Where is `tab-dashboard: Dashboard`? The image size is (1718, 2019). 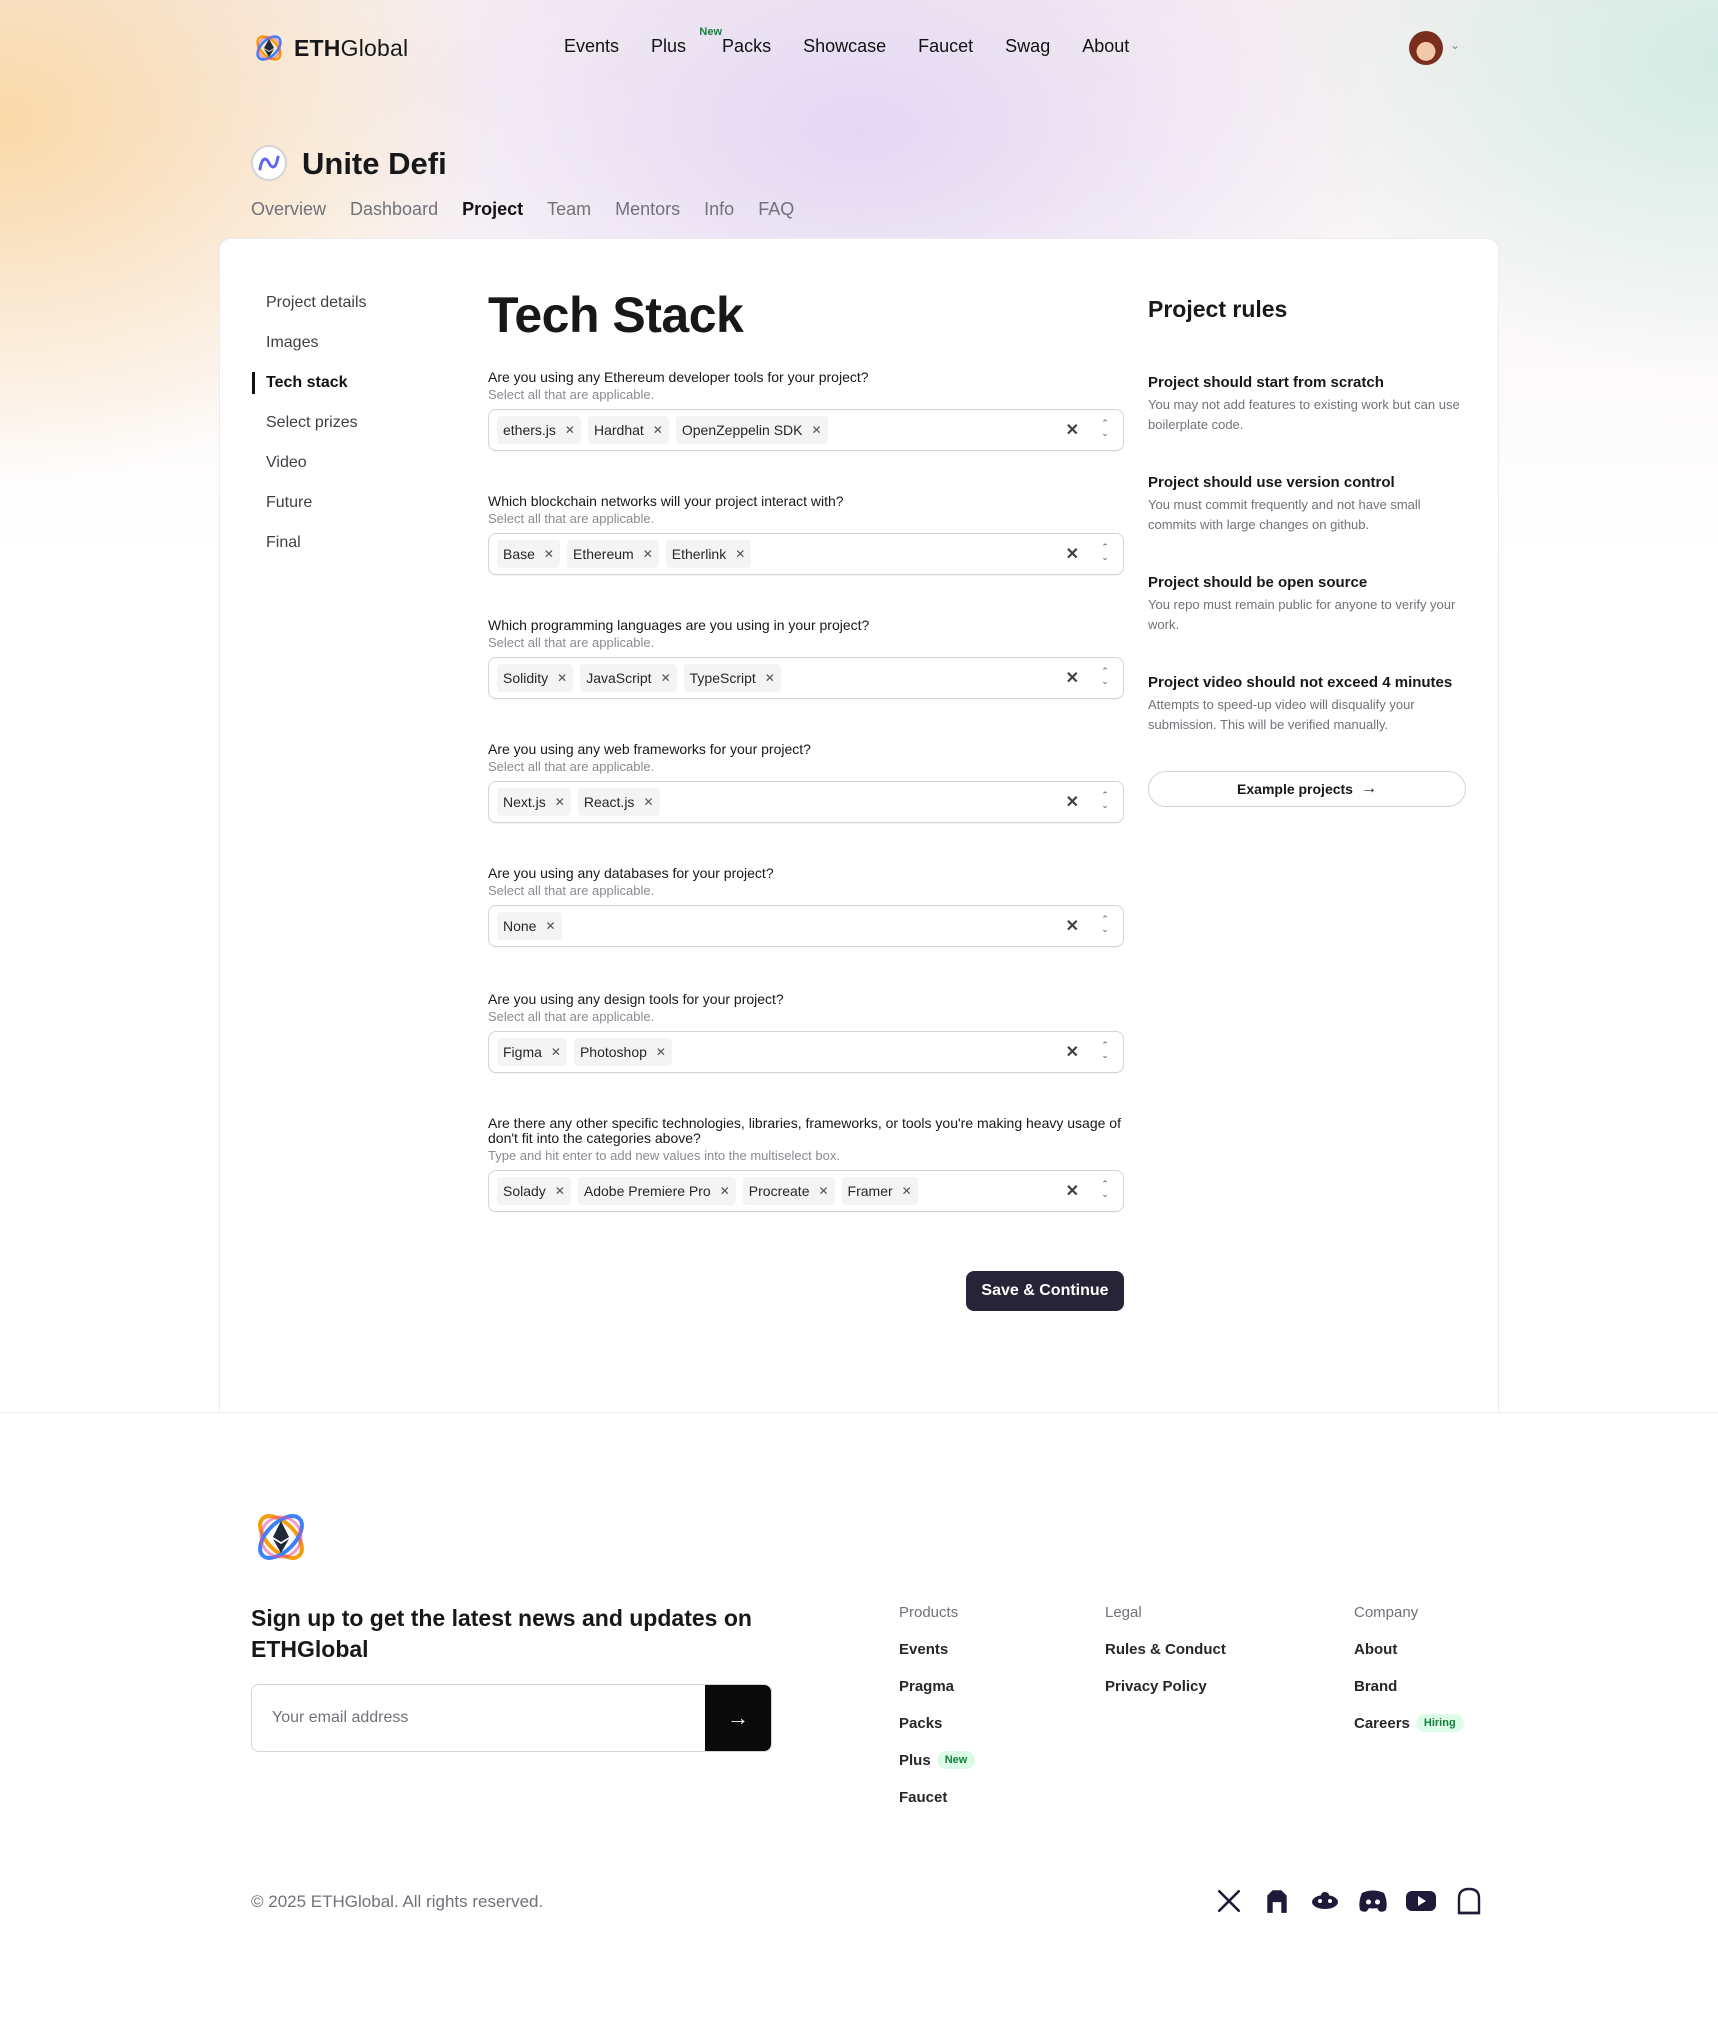 tab-dashboard: Dashboard is located at coordinates (394, 209).